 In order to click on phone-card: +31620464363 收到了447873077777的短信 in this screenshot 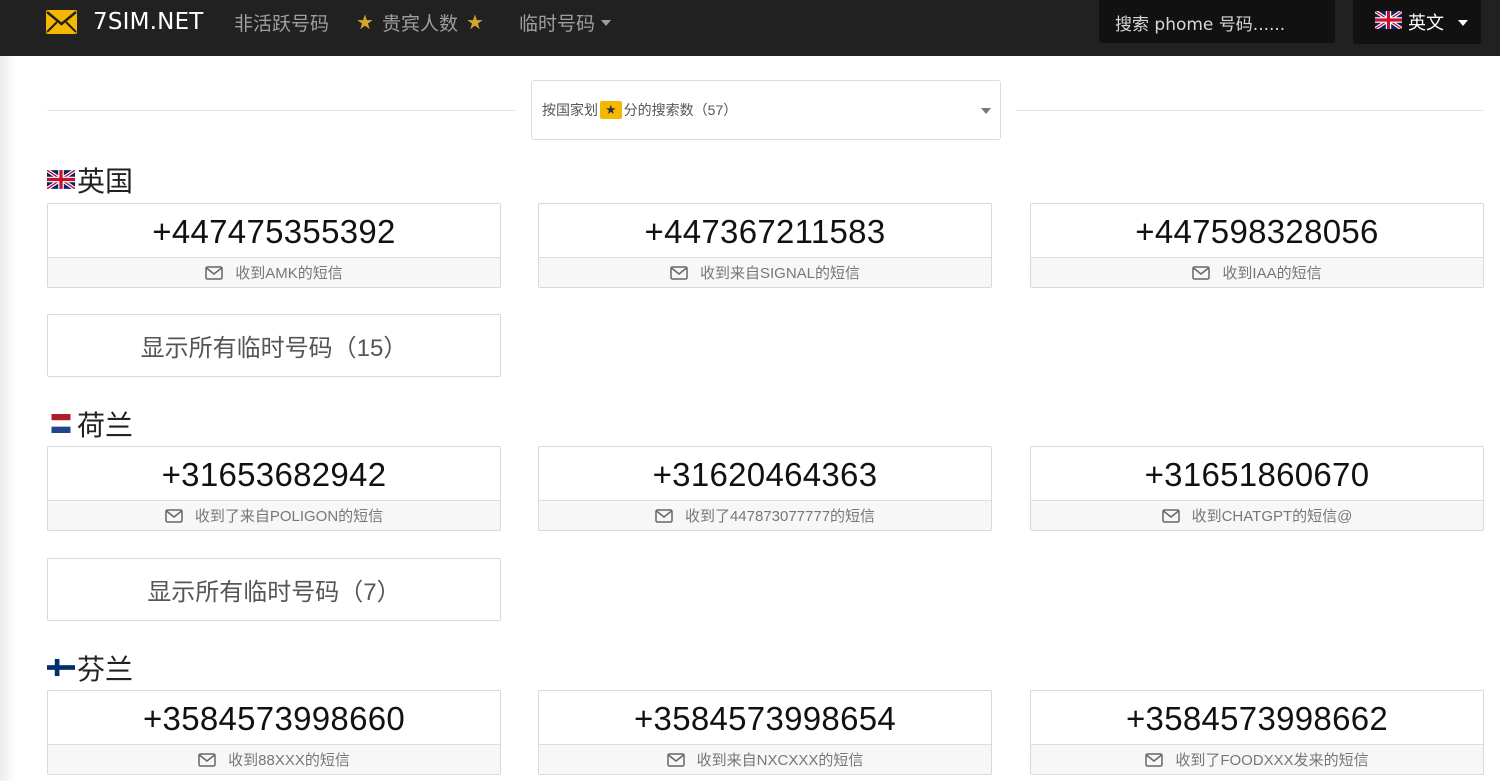, I will do `click(765, 488)`.